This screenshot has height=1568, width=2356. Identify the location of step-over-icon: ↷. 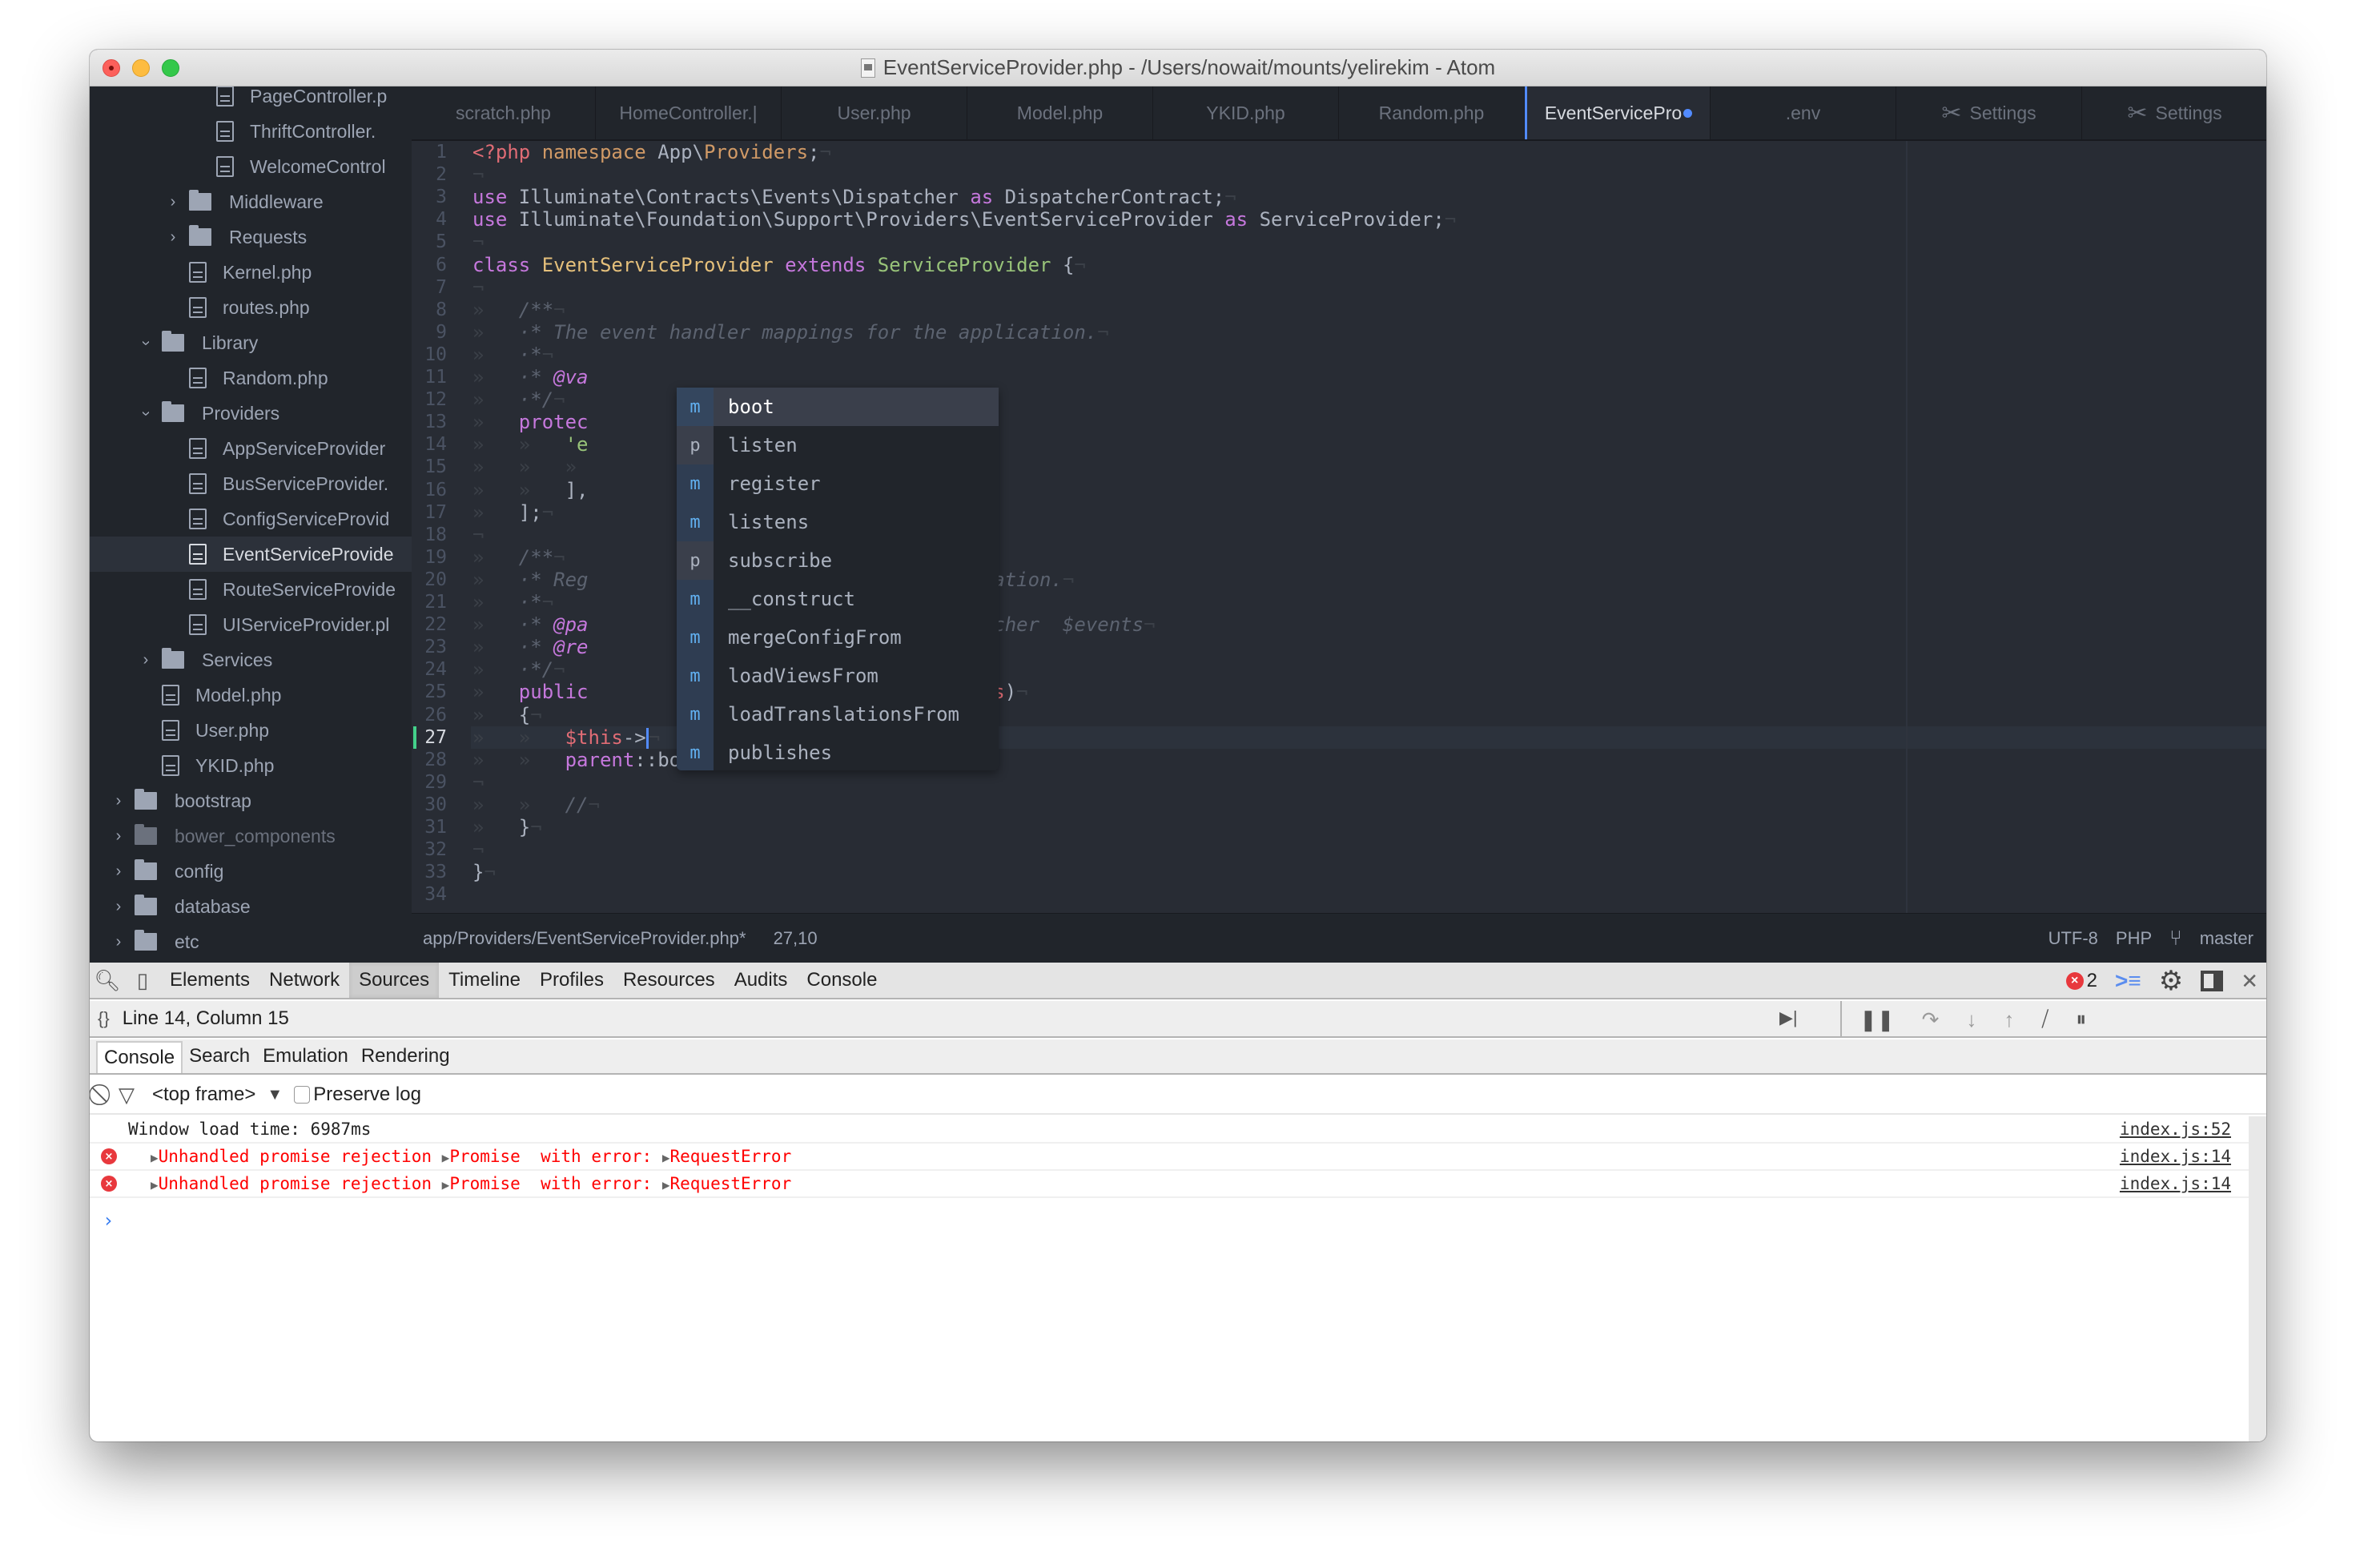
(1931, 1020).